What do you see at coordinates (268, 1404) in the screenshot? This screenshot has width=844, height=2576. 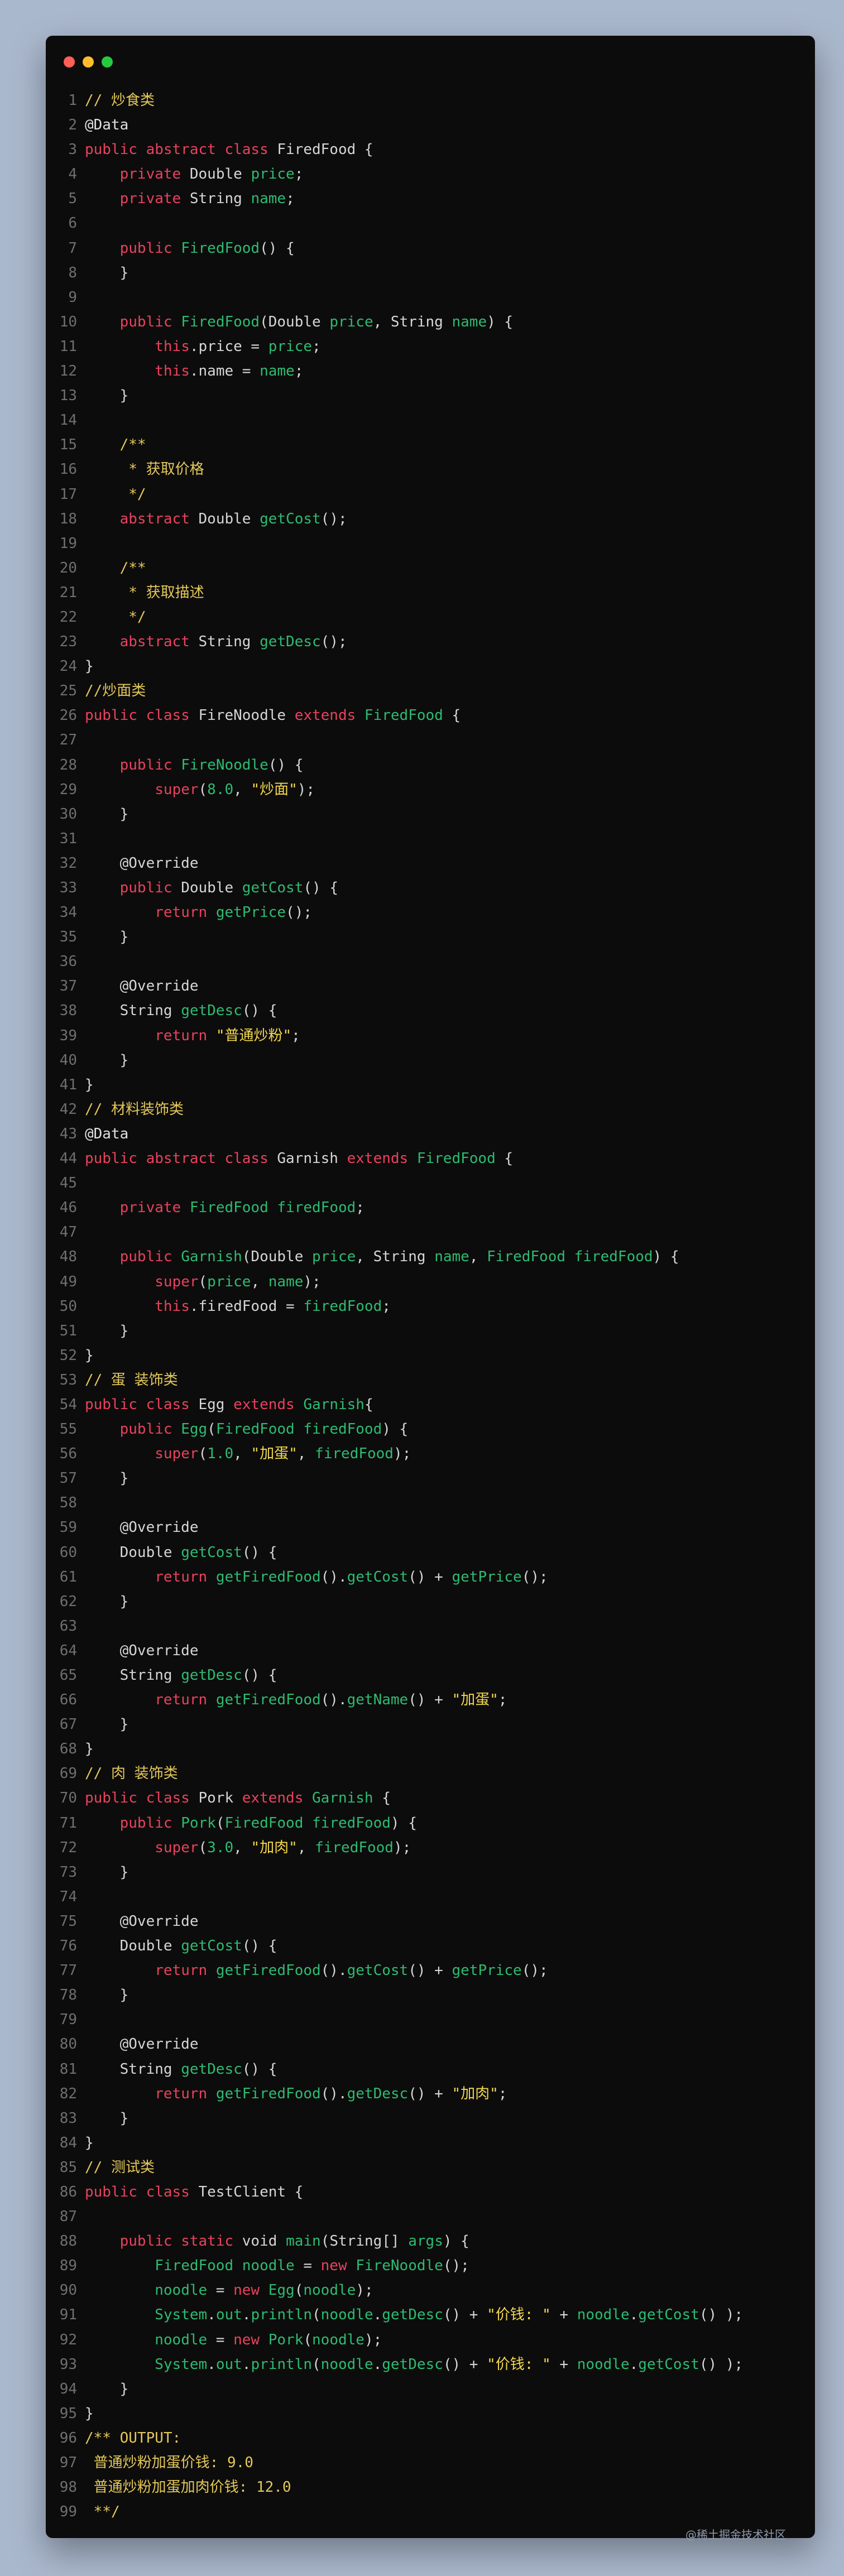 I see `code-token: extends` at bounding box center [268, 1404].